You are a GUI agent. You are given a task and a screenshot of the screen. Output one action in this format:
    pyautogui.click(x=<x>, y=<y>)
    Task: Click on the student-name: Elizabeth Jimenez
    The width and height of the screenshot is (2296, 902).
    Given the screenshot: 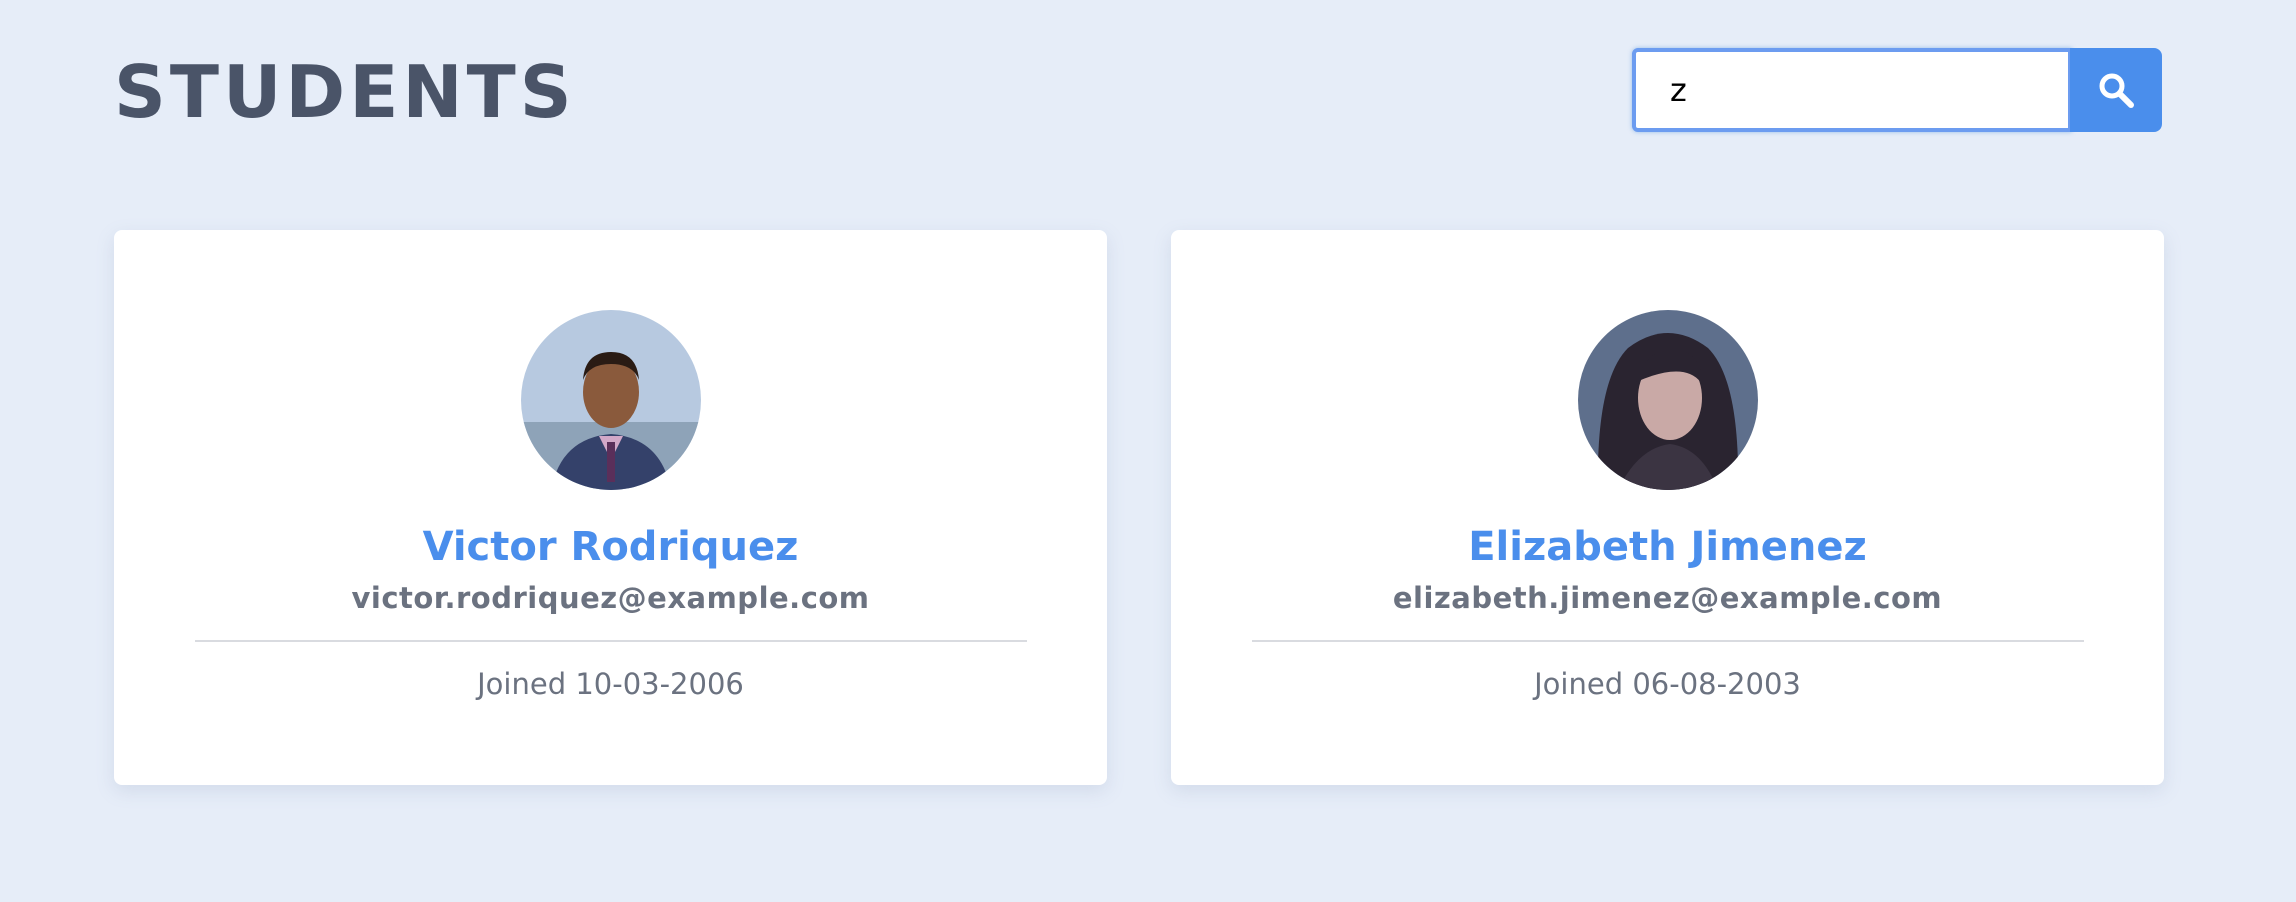 What is the action you would take?
    pyautogui.click(x=1667, y=547)
    